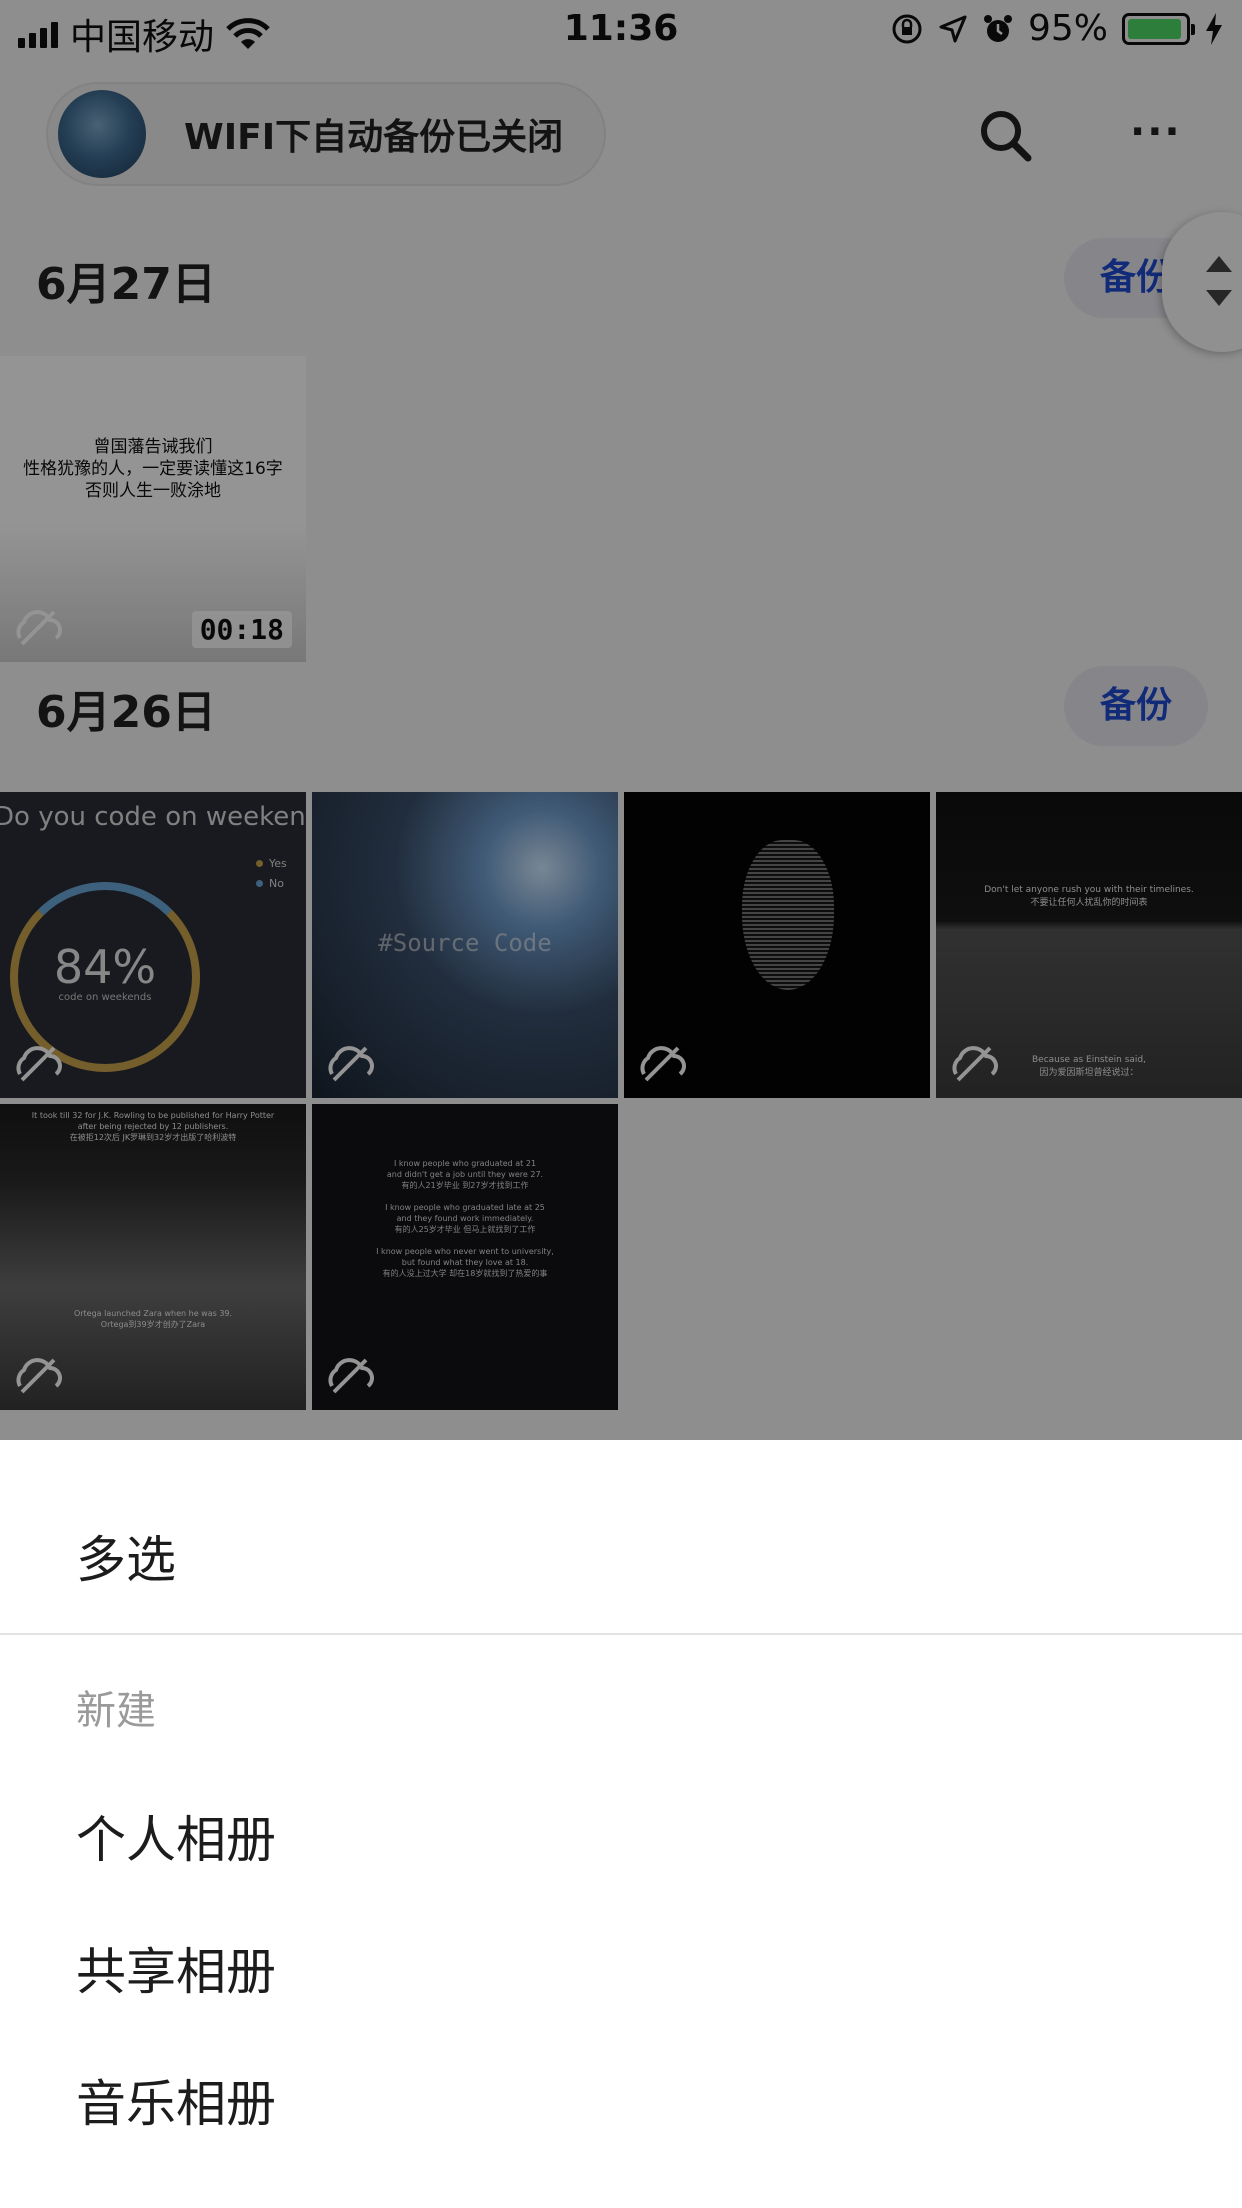  What do you see at coordinates (621, 1634) in the screenshot?
I see `sheet-divider` at bounding box center [621, 1634].